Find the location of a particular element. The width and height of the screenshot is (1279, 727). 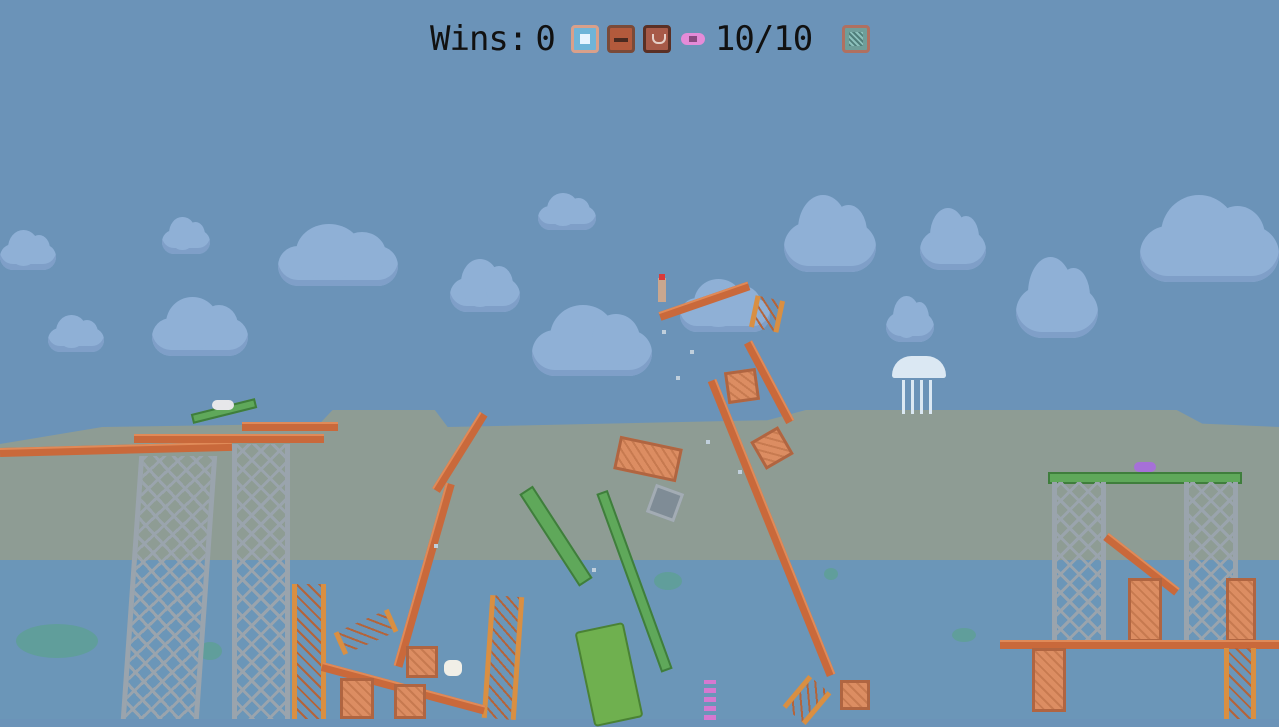

build-icon is located at coordinates (620, 39).